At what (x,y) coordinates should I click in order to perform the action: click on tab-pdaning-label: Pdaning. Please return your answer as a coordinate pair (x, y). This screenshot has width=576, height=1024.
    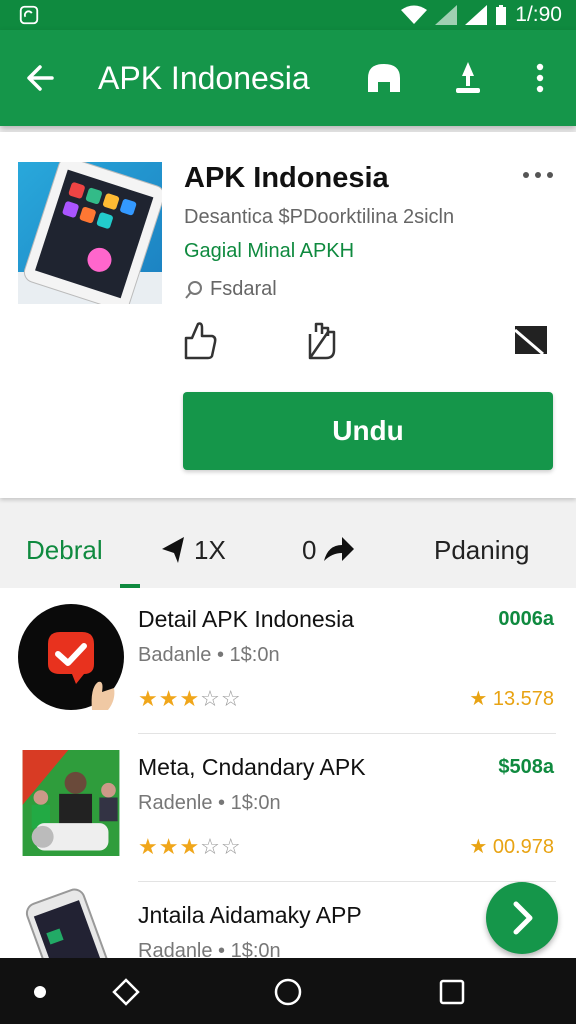
    Looking at the image, I should click on (482, 549).